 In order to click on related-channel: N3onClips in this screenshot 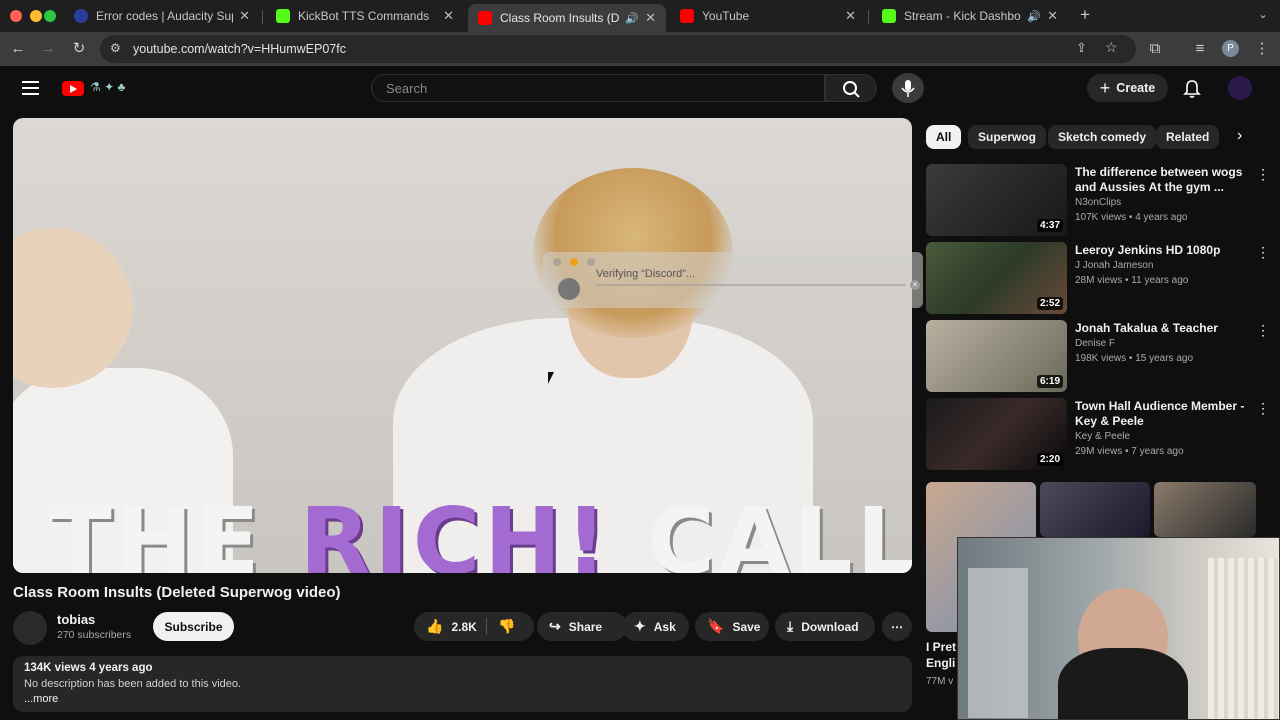, I will do `click(1098, 202)`.